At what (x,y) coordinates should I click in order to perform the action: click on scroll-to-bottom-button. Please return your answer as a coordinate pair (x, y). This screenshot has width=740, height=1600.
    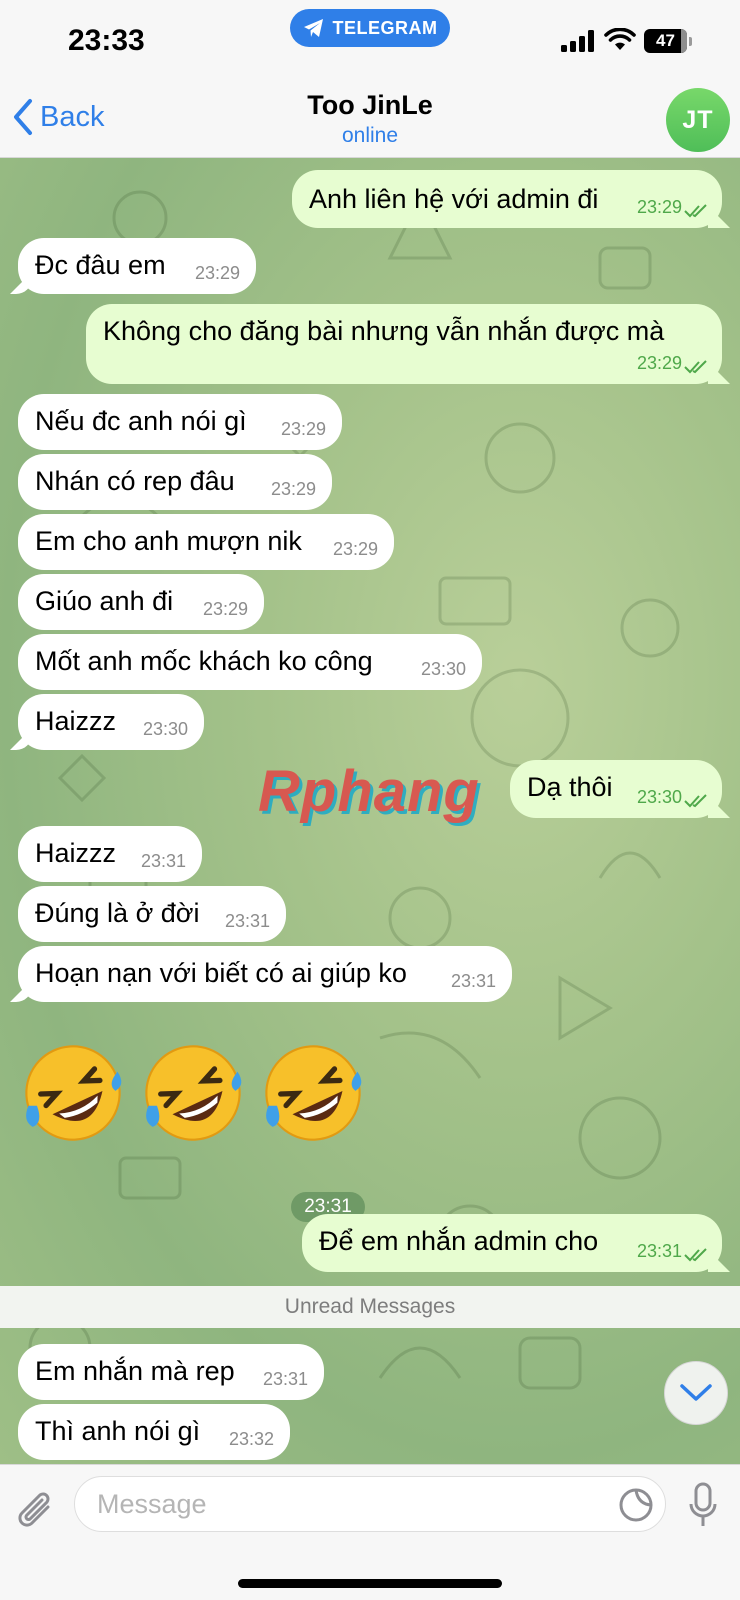
    Looking at the image, I should click on (696, 1393).